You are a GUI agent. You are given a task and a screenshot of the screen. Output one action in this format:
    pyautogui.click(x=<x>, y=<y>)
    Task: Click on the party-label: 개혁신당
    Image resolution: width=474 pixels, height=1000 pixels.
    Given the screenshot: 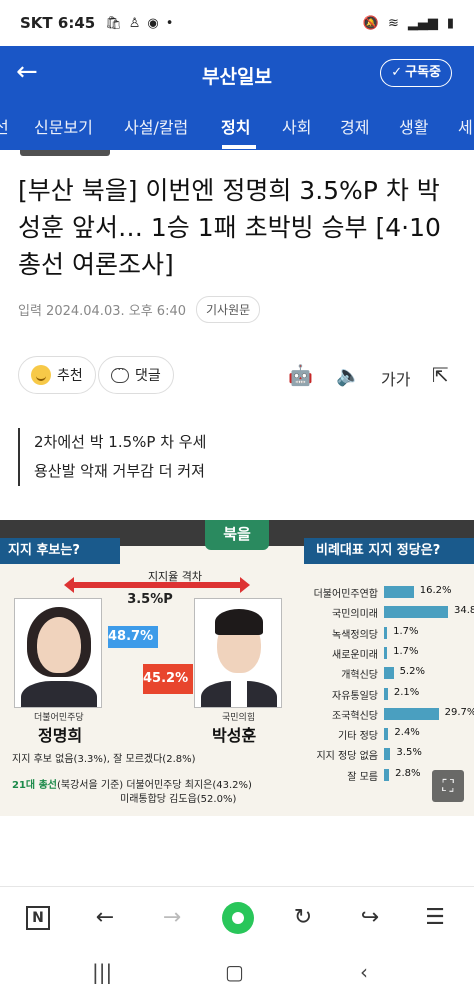 What is the action you would take?
    pyautogui.click(x=359, y=676)
    